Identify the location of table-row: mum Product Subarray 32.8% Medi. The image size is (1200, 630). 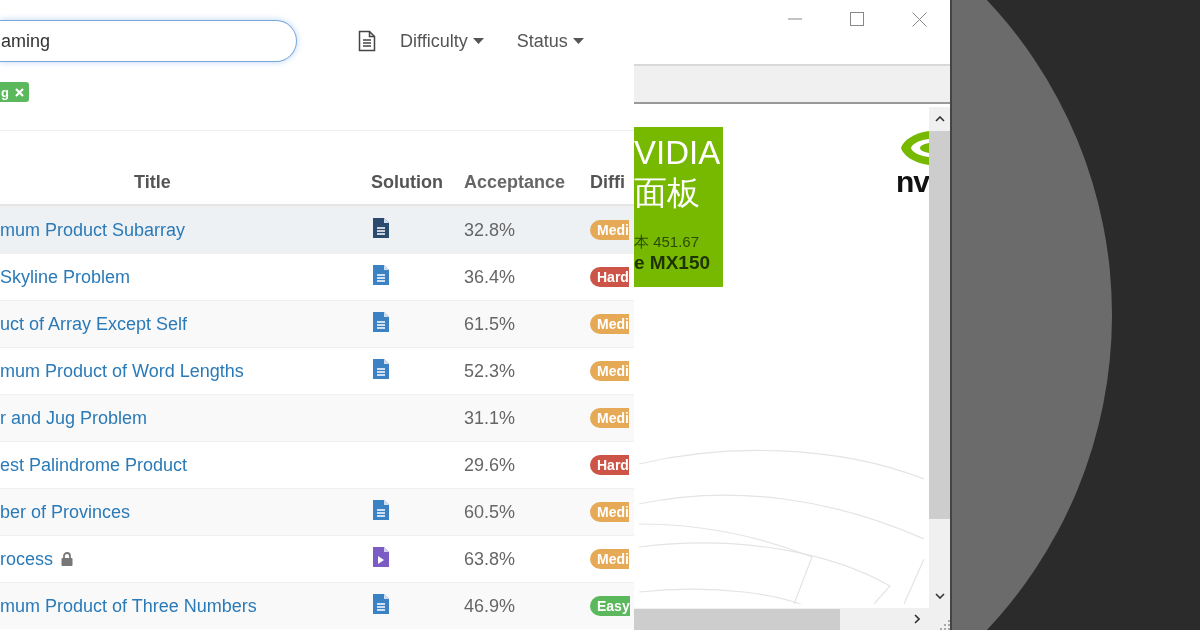
(317, 229).